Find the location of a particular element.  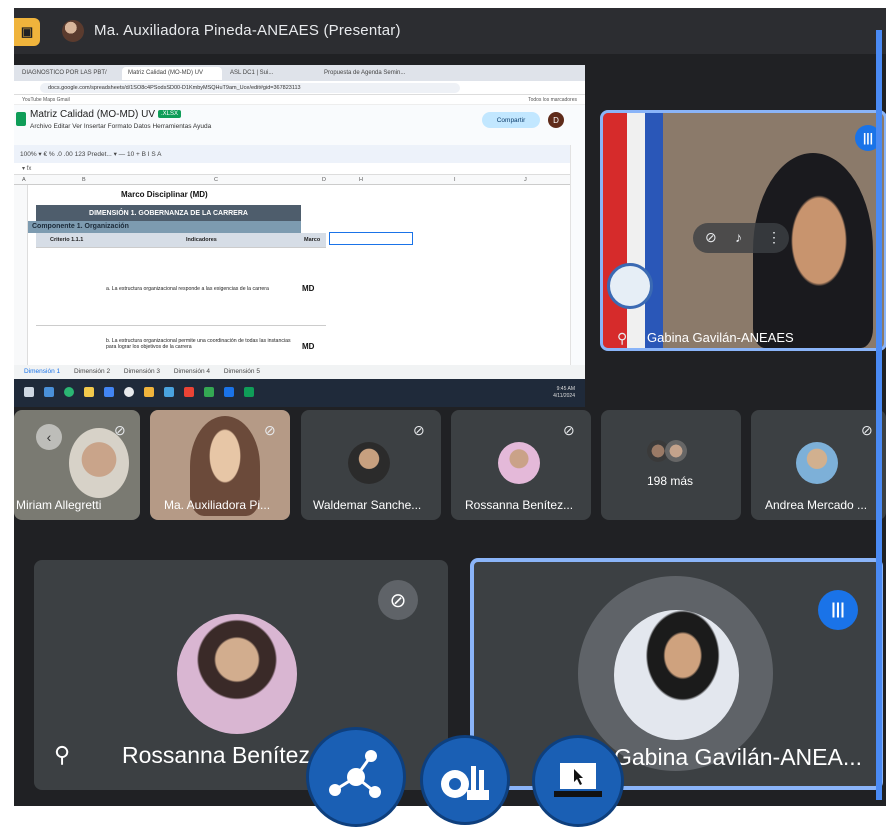

speaker-avatar-ring is located at coordinates (675, 673).